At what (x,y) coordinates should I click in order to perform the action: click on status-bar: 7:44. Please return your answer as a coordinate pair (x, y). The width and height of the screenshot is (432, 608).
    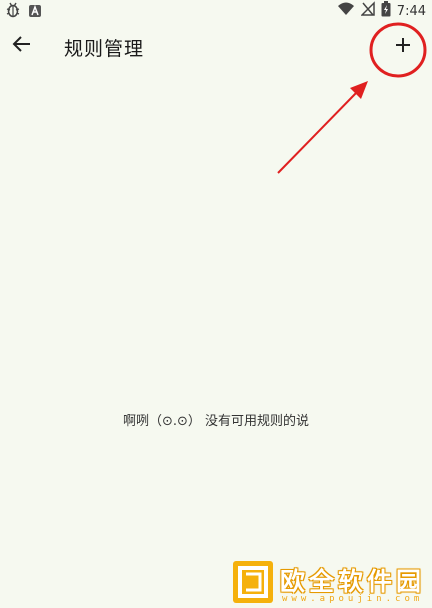
    Looking at the image, I should click on (216, 10).